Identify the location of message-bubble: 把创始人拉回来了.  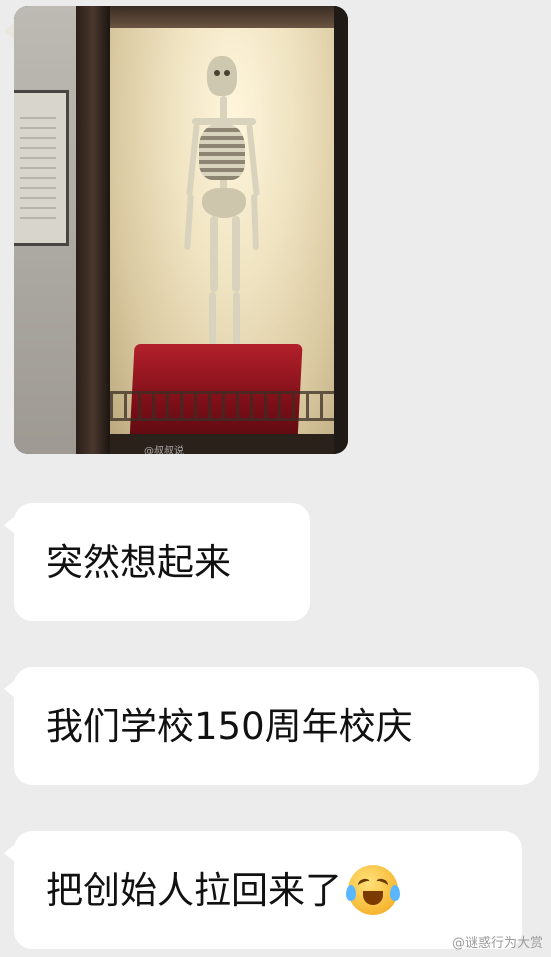
(268, 890).